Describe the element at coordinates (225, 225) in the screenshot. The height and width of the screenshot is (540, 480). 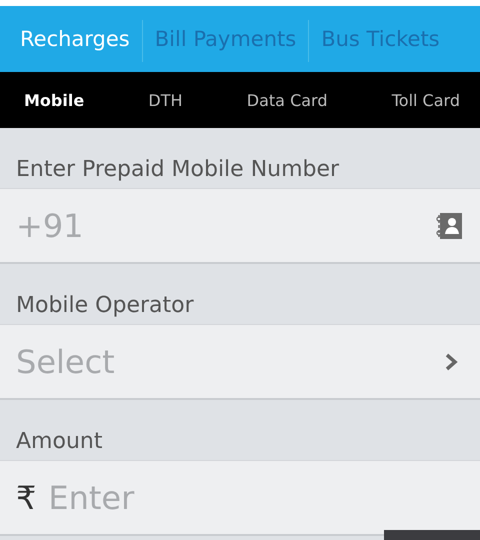
I see `phone-input: +91` at that location.